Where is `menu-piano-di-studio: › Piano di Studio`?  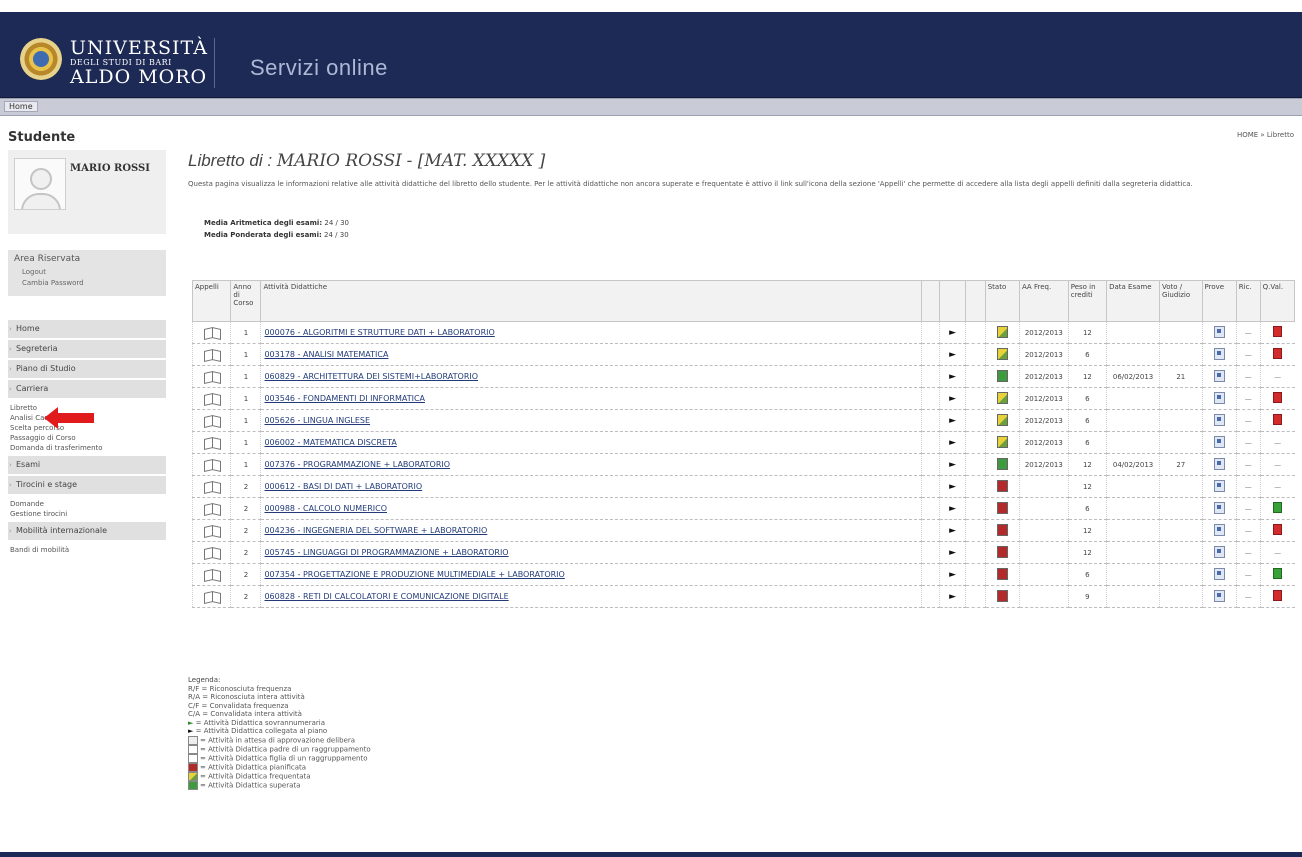 menu-piano-di-studio: › Piano di Studio is located at coordinates (87, 370).